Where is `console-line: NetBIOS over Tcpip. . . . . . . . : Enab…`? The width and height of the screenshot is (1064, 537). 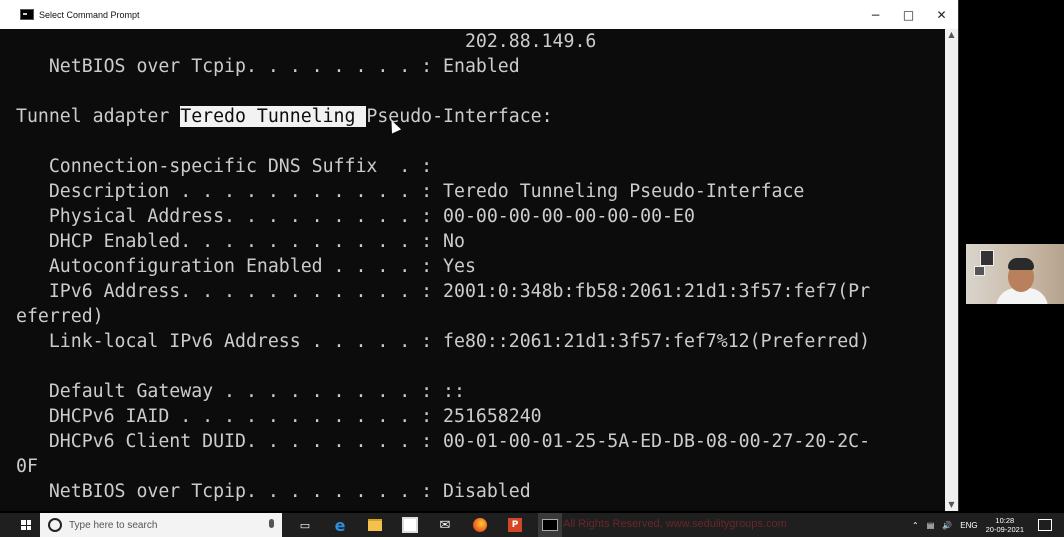
console-line: NetBIOS over Tcpip. . . . . . . . : Enab… is located at coordinates (268, 66).